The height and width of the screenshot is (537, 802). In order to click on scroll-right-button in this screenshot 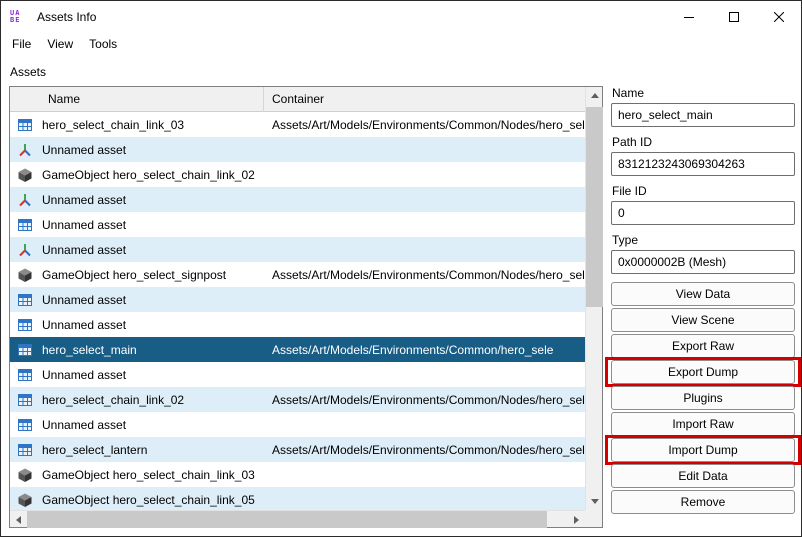, I will do `click(576, 519)`.